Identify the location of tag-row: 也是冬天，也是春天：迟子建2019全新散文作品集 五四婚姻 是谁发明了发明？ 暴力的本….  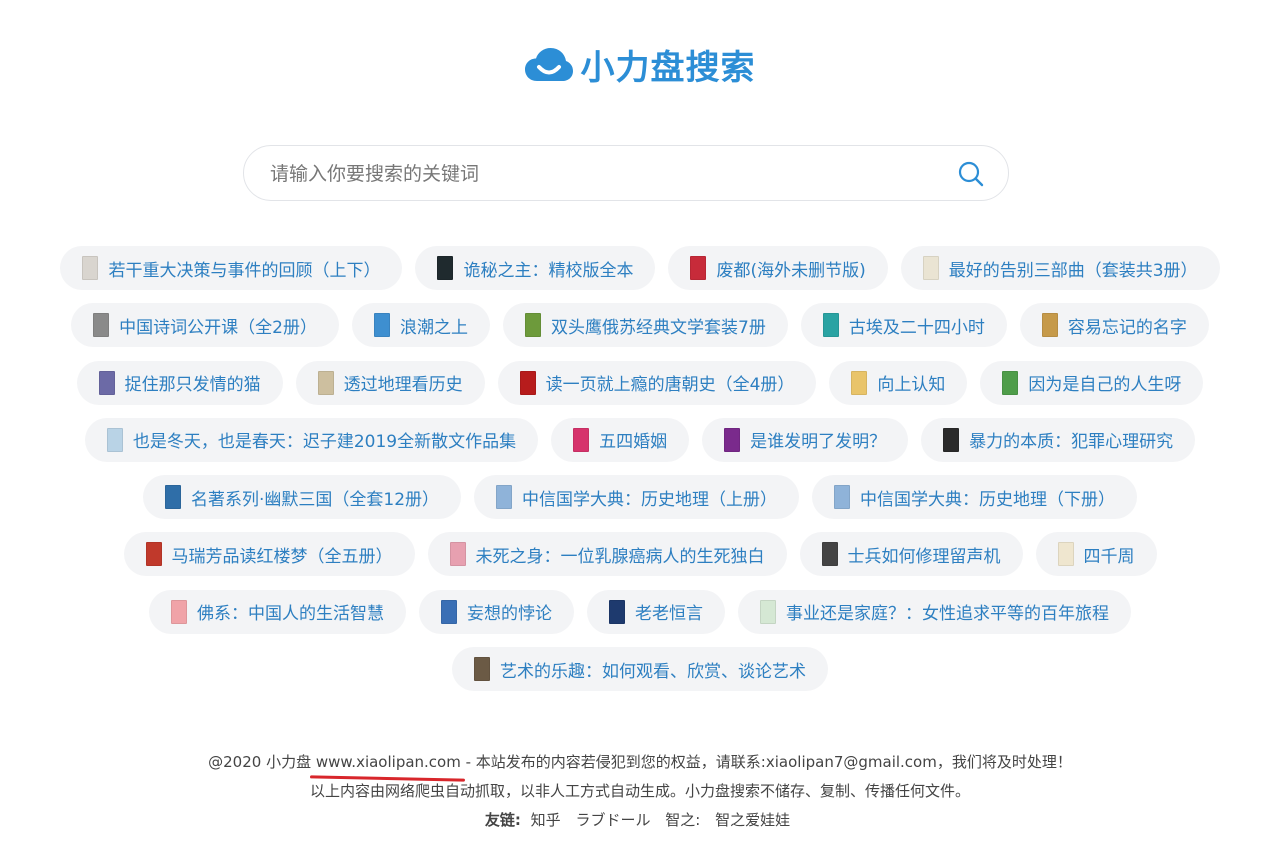
(640, 439).